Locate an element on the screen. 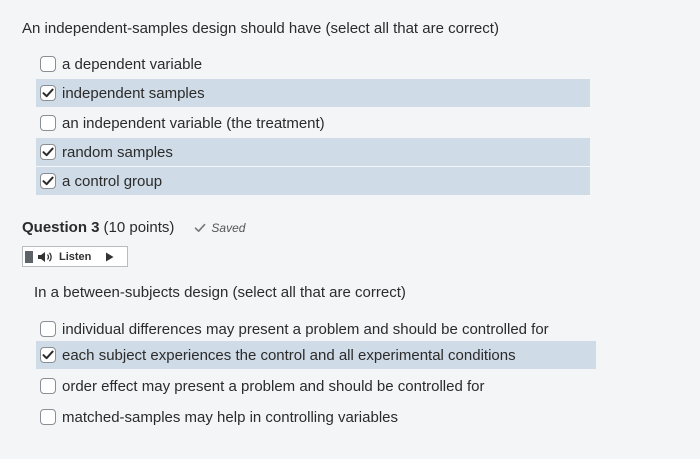  listen-button: Listen is located at coordinates (75, 256).